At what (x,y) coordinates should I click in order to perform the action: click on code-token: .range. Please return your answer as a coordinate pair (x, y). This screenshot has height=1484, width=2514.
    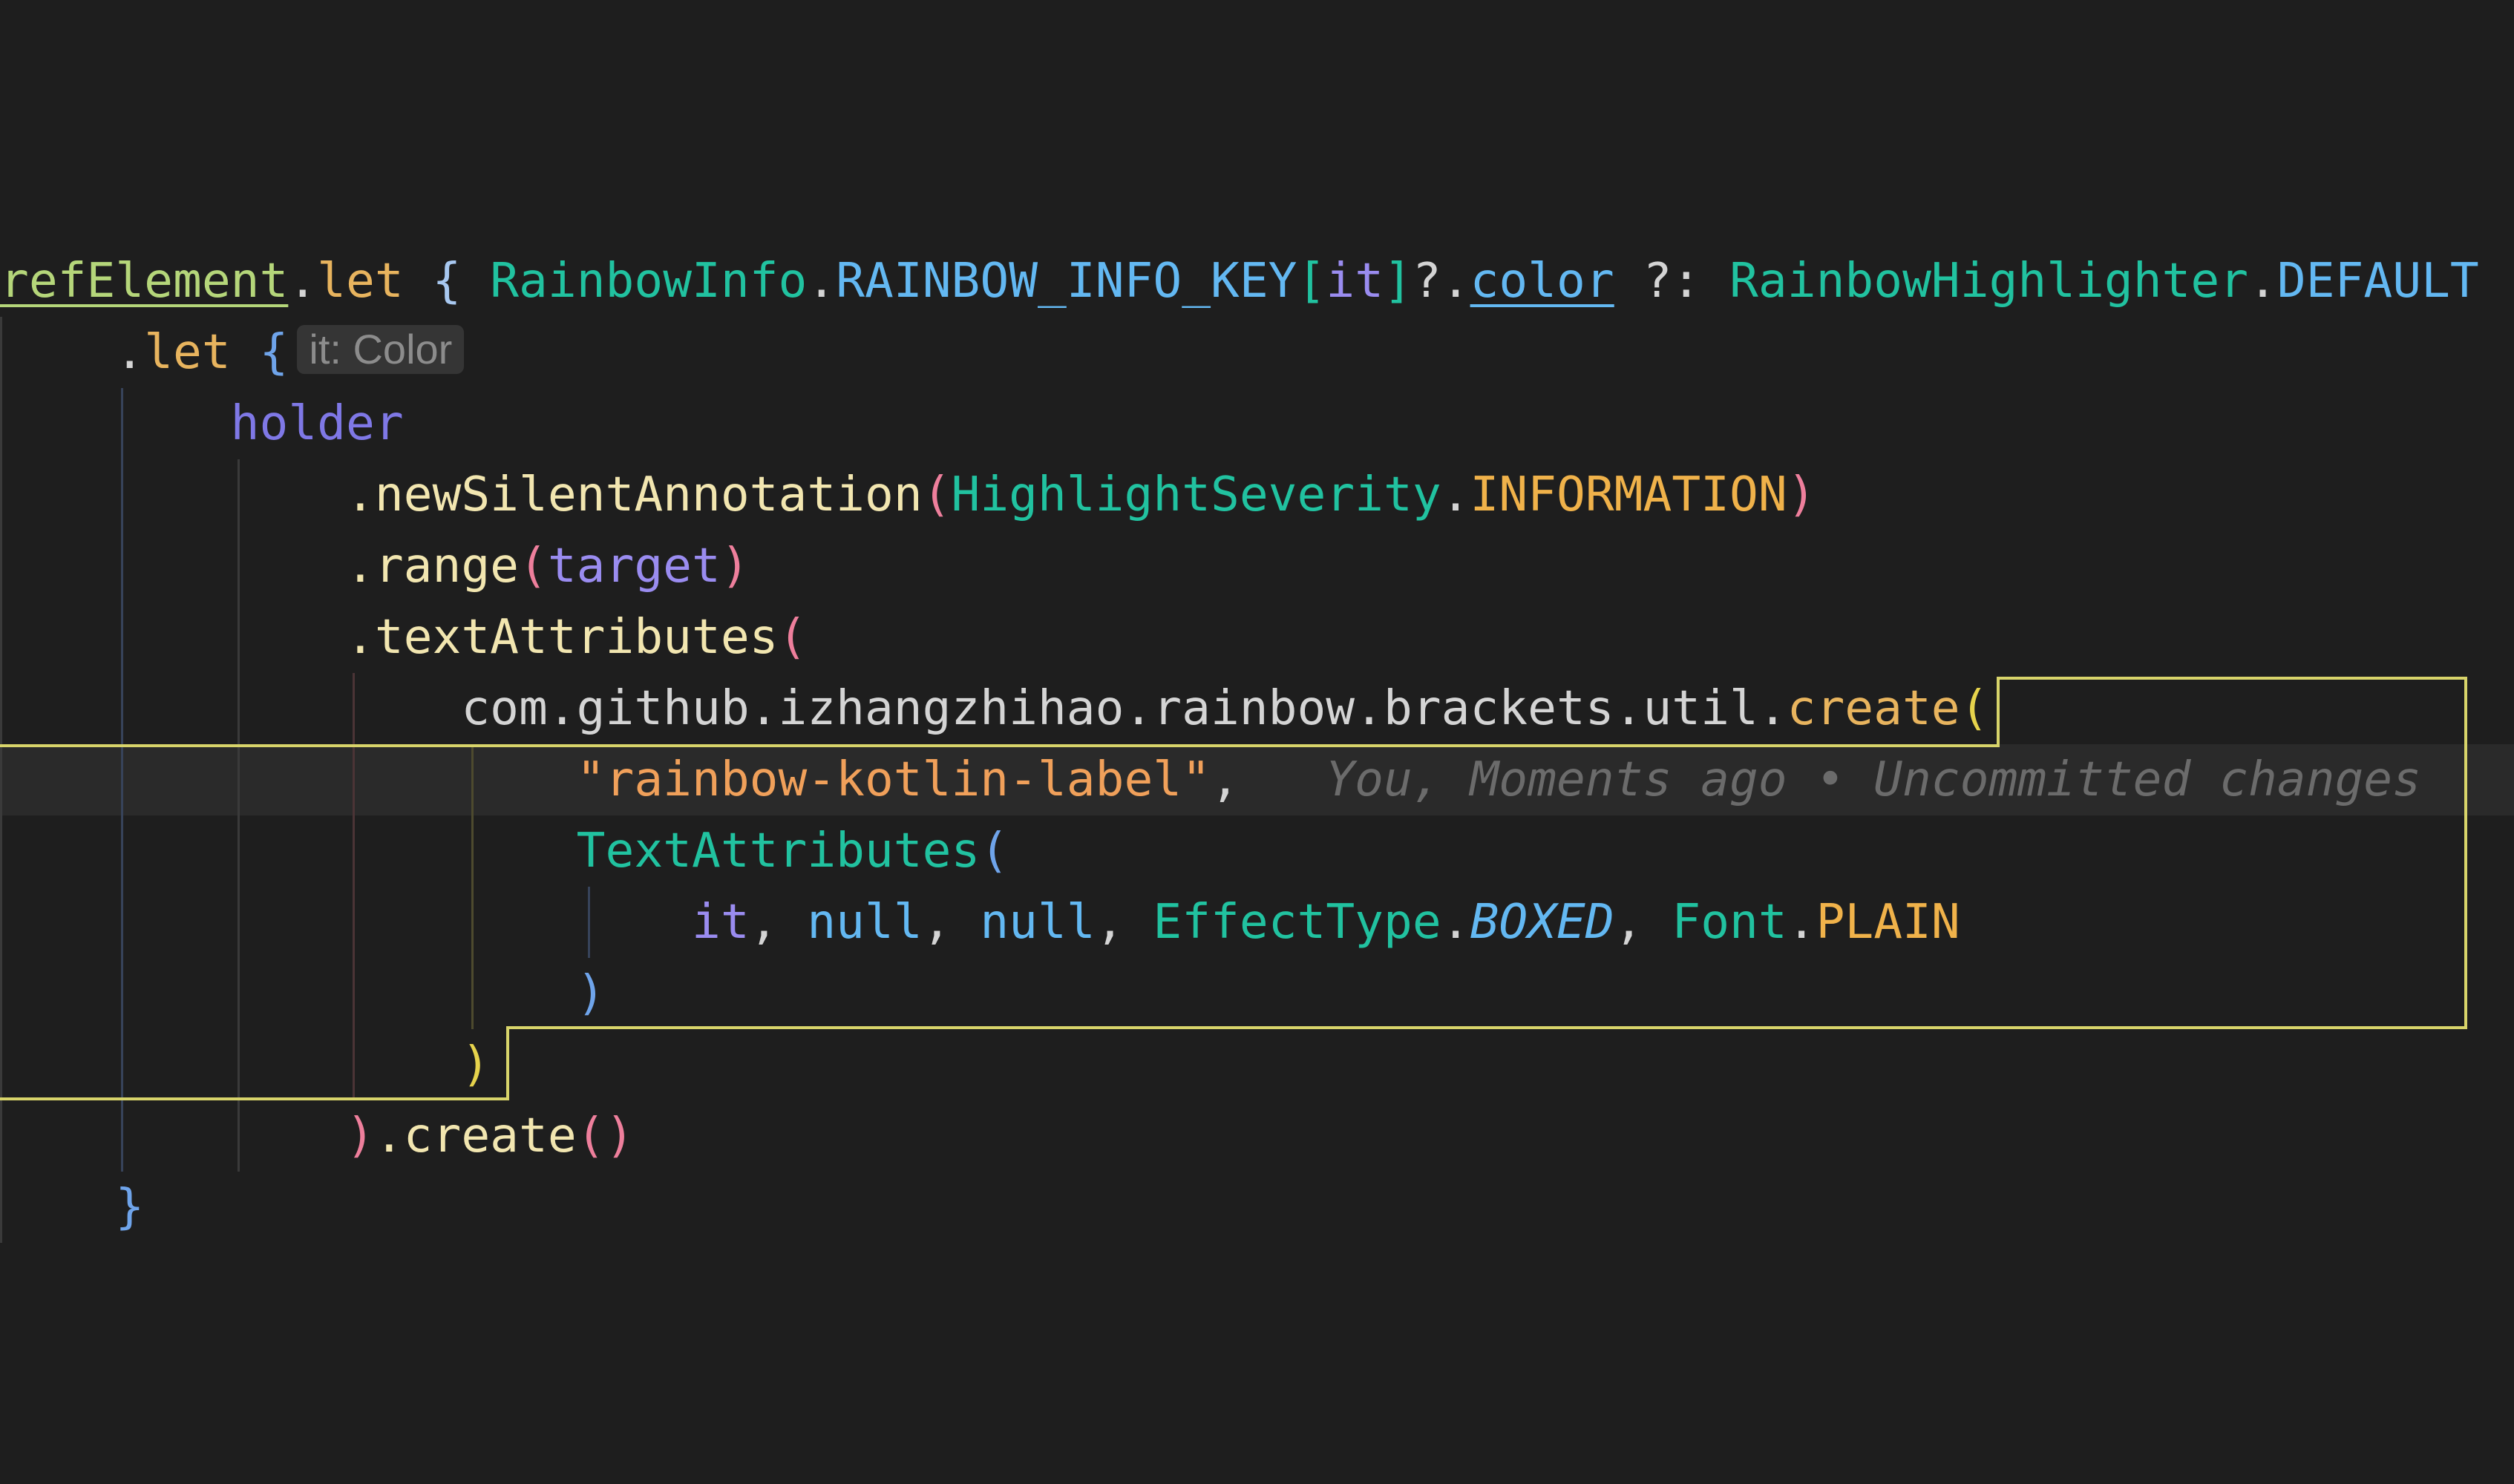
    Looking at the image, I should click on (433, 566).